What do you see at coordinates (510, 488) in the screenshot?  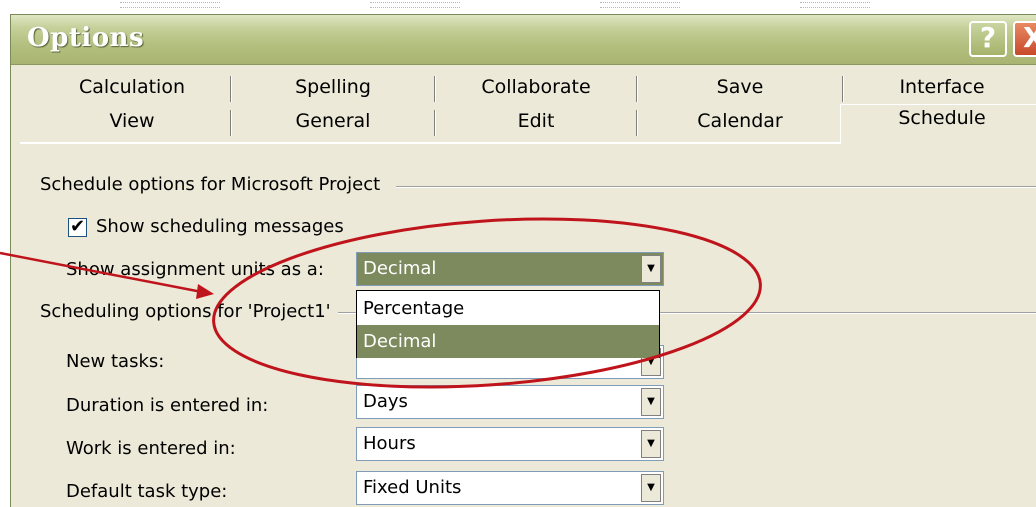 I see `task-type-select: Fixed Units ▼` at bounding box center [510, 488].